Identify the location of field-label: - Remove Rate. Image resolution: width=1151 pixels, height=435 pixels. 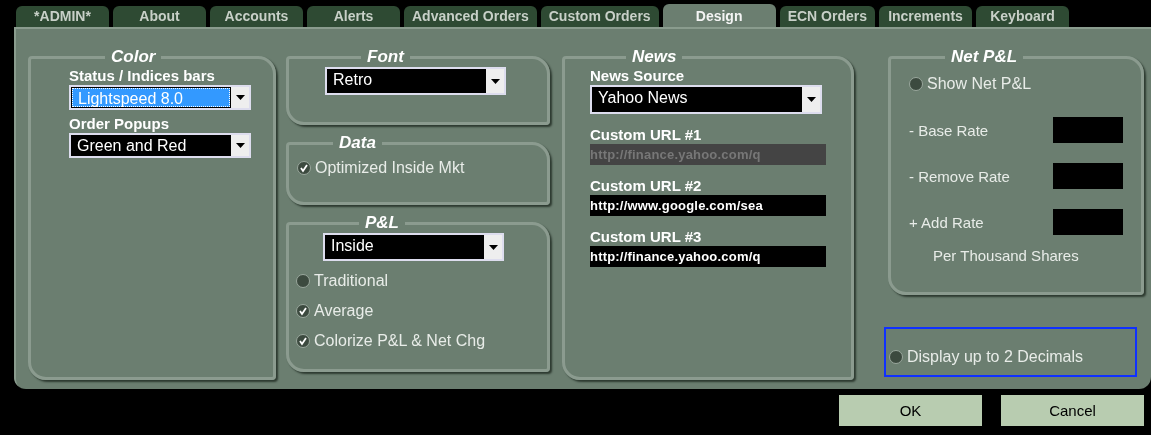
(959, 176).